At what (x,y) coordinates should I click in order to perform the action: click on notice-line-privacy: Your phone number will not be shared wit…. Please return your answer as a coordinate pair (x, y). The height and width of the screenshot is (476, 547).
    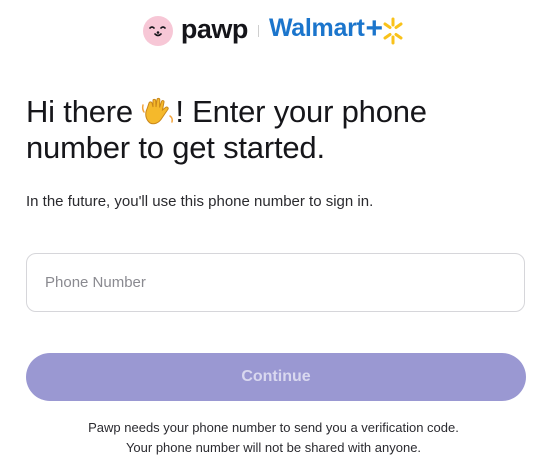
    Looking at the image, I should click on (273, 447).